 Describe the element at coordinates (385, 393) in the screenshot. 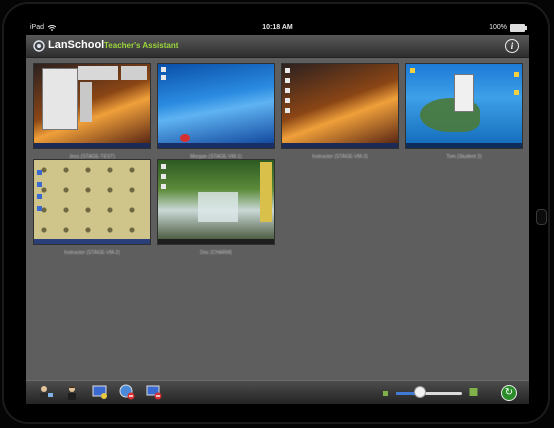

I see `small-thumbnail-icon` at that location.